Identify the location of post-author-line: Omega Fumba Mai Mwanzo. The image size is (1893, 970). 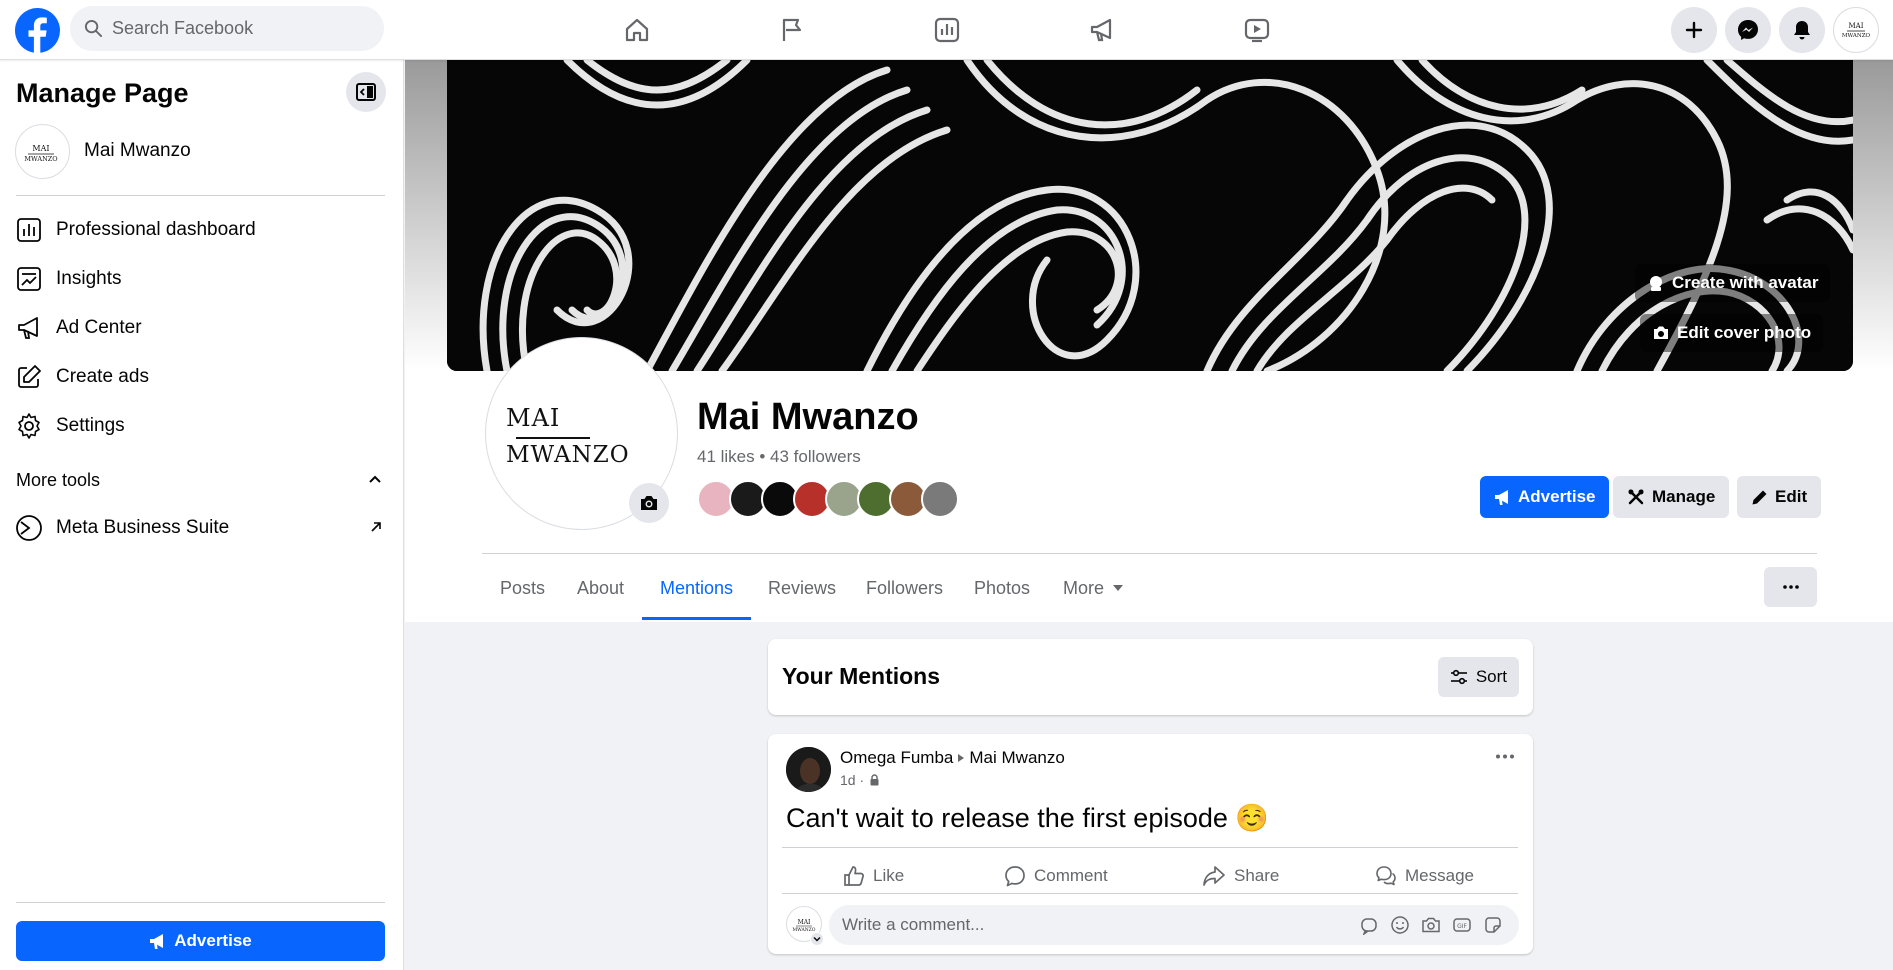
(952, 758).